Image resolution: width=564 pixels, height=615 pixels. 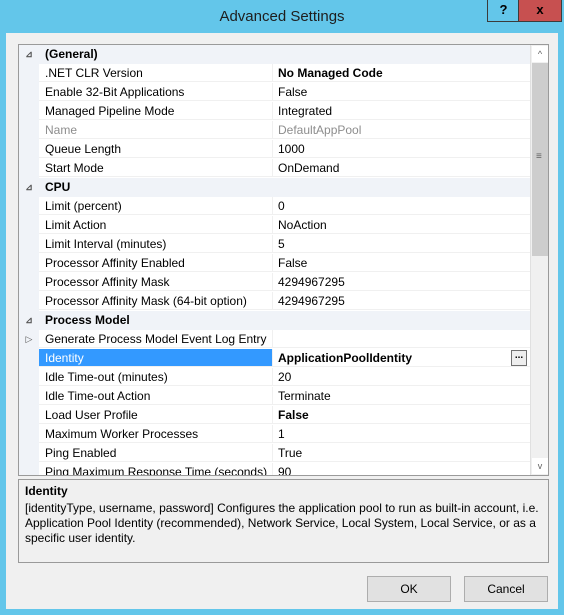 What do you see at coordinates (281, 206) in the screenshot?
I see `property-value-text: 0` at bounding box center [281, 206].